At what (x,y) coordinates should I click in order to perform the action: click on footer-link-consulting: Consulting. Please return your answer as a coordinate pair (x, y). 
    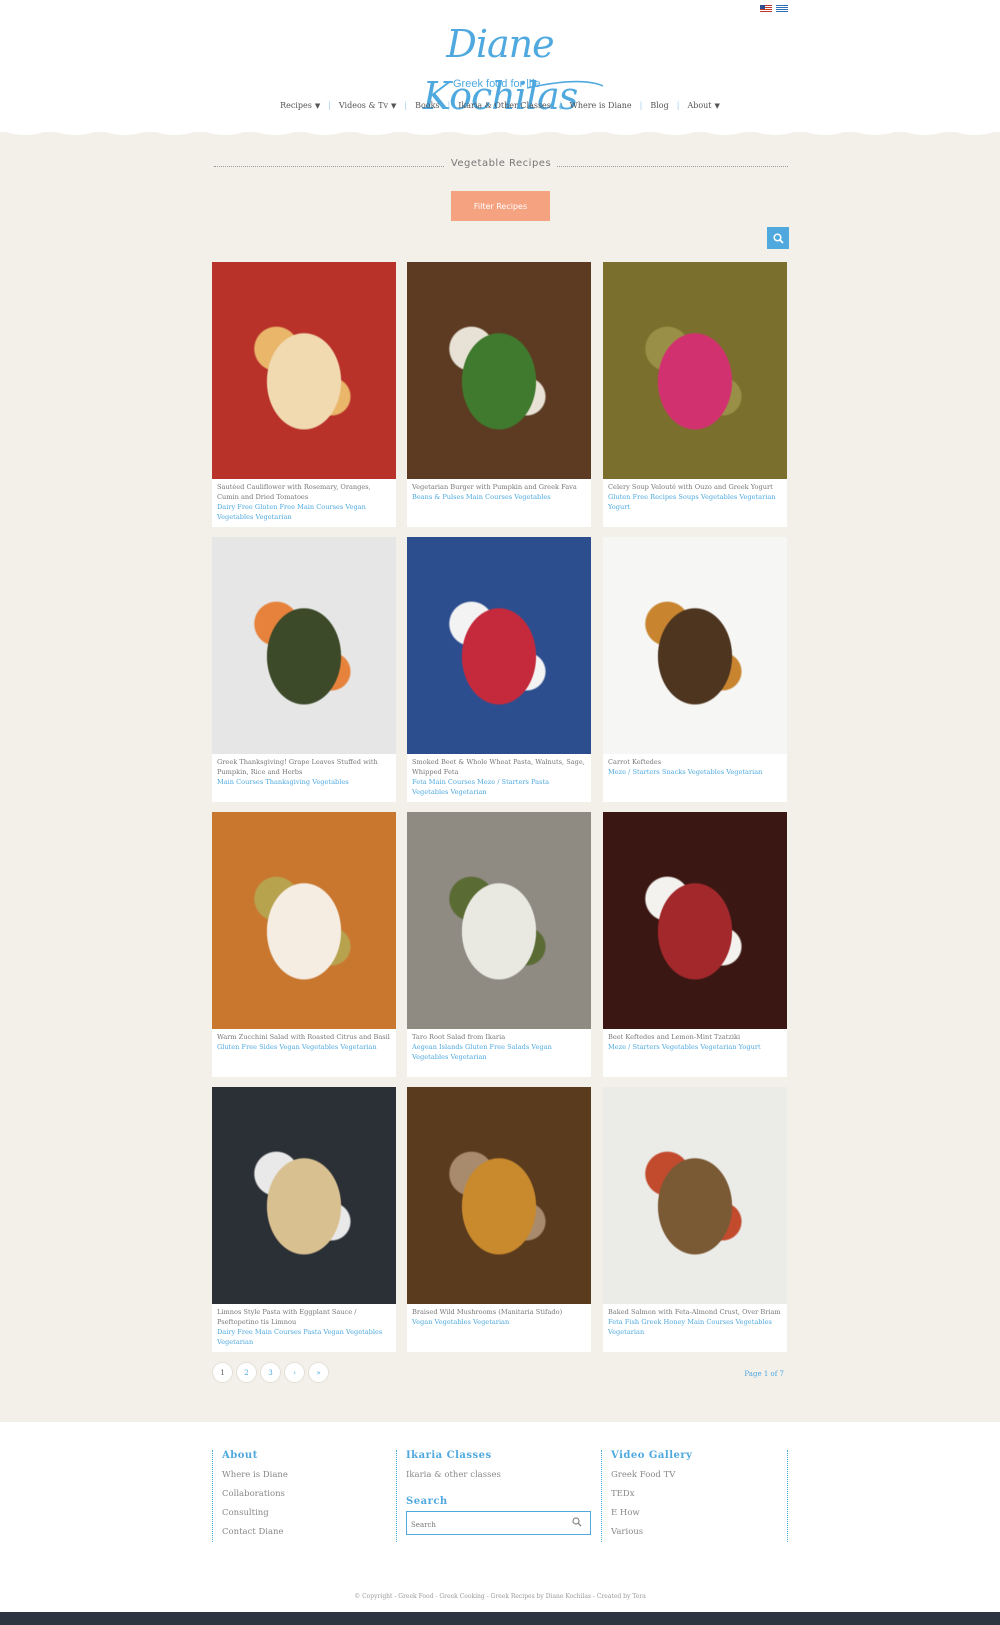
    Looking at the image, I should click on (311, 1513).